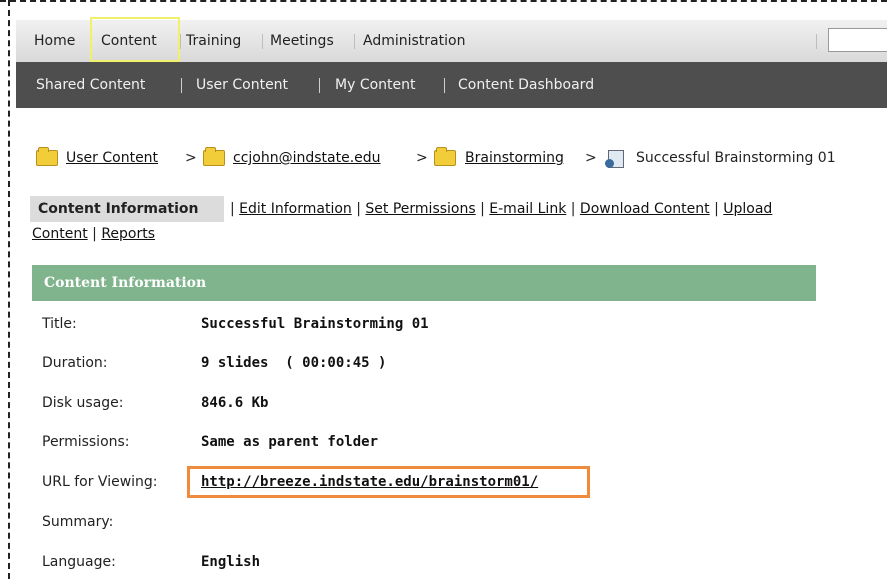 The width and height of the screenshot is (887, 579). Describe the element at coordinates (315, 324) in the screenshot. I see `value-title: Successful Brainstorming 01` at that location.